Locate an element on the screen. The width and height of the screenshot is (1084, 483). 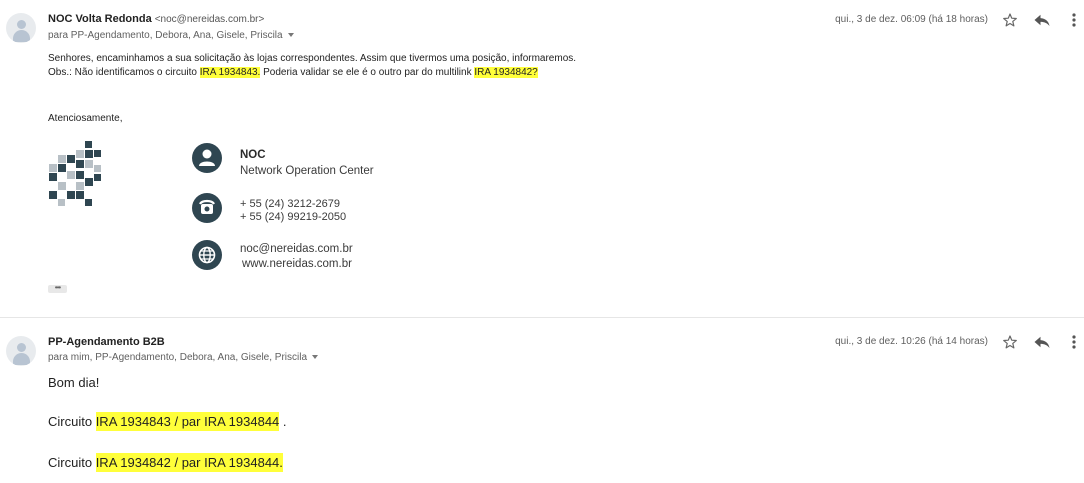
signature-email: noc@nereidas.com.br is located at coordinates (296, 249).